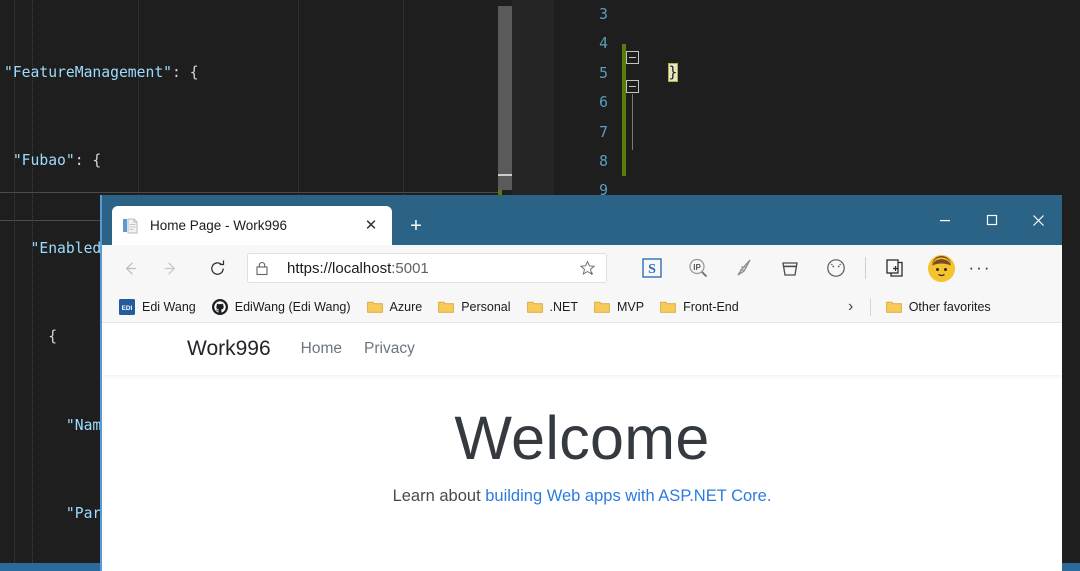 The image size is (1080, 571). Describe the element at coordinates (170, 268) in the screenshot. I see `forward-arrow-icon` at that location.